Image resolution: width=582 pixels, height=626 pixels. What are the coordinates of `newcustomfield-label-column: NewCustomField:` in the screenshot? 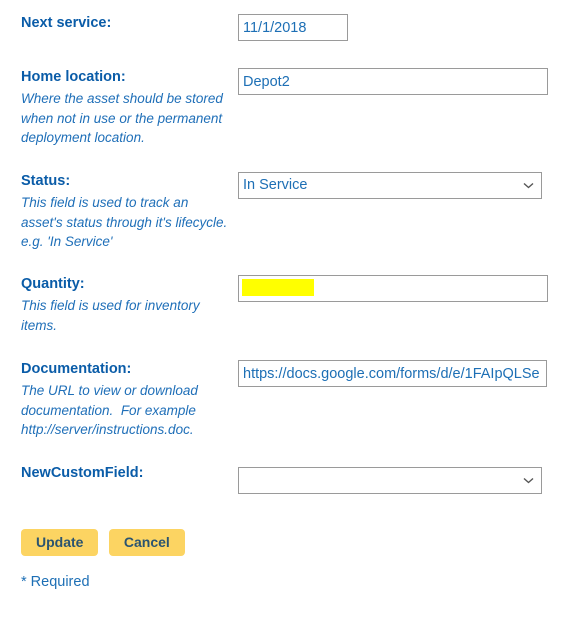 It's located at (126, 473).